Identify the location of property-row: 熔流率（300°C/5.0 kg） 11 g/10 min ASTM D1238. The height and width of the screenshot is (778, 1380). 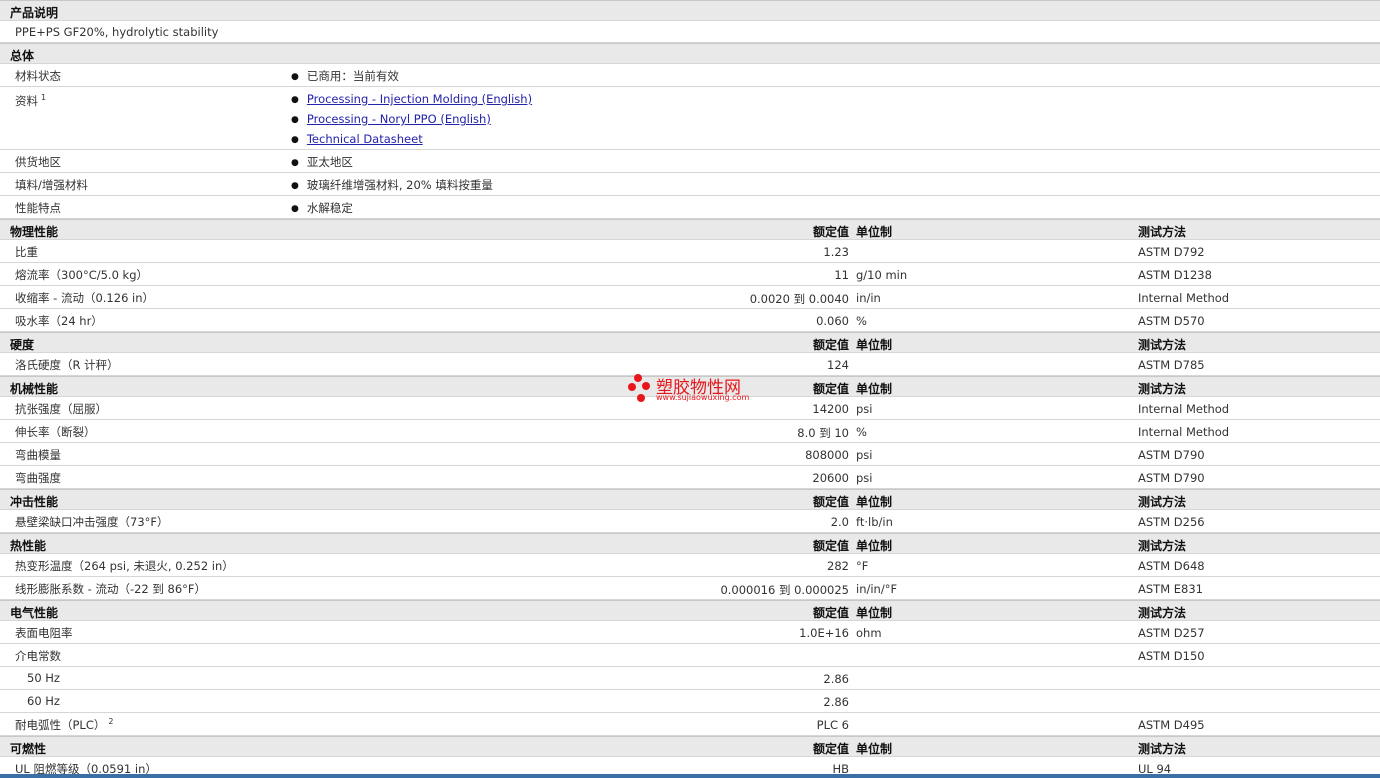
(690, 274).